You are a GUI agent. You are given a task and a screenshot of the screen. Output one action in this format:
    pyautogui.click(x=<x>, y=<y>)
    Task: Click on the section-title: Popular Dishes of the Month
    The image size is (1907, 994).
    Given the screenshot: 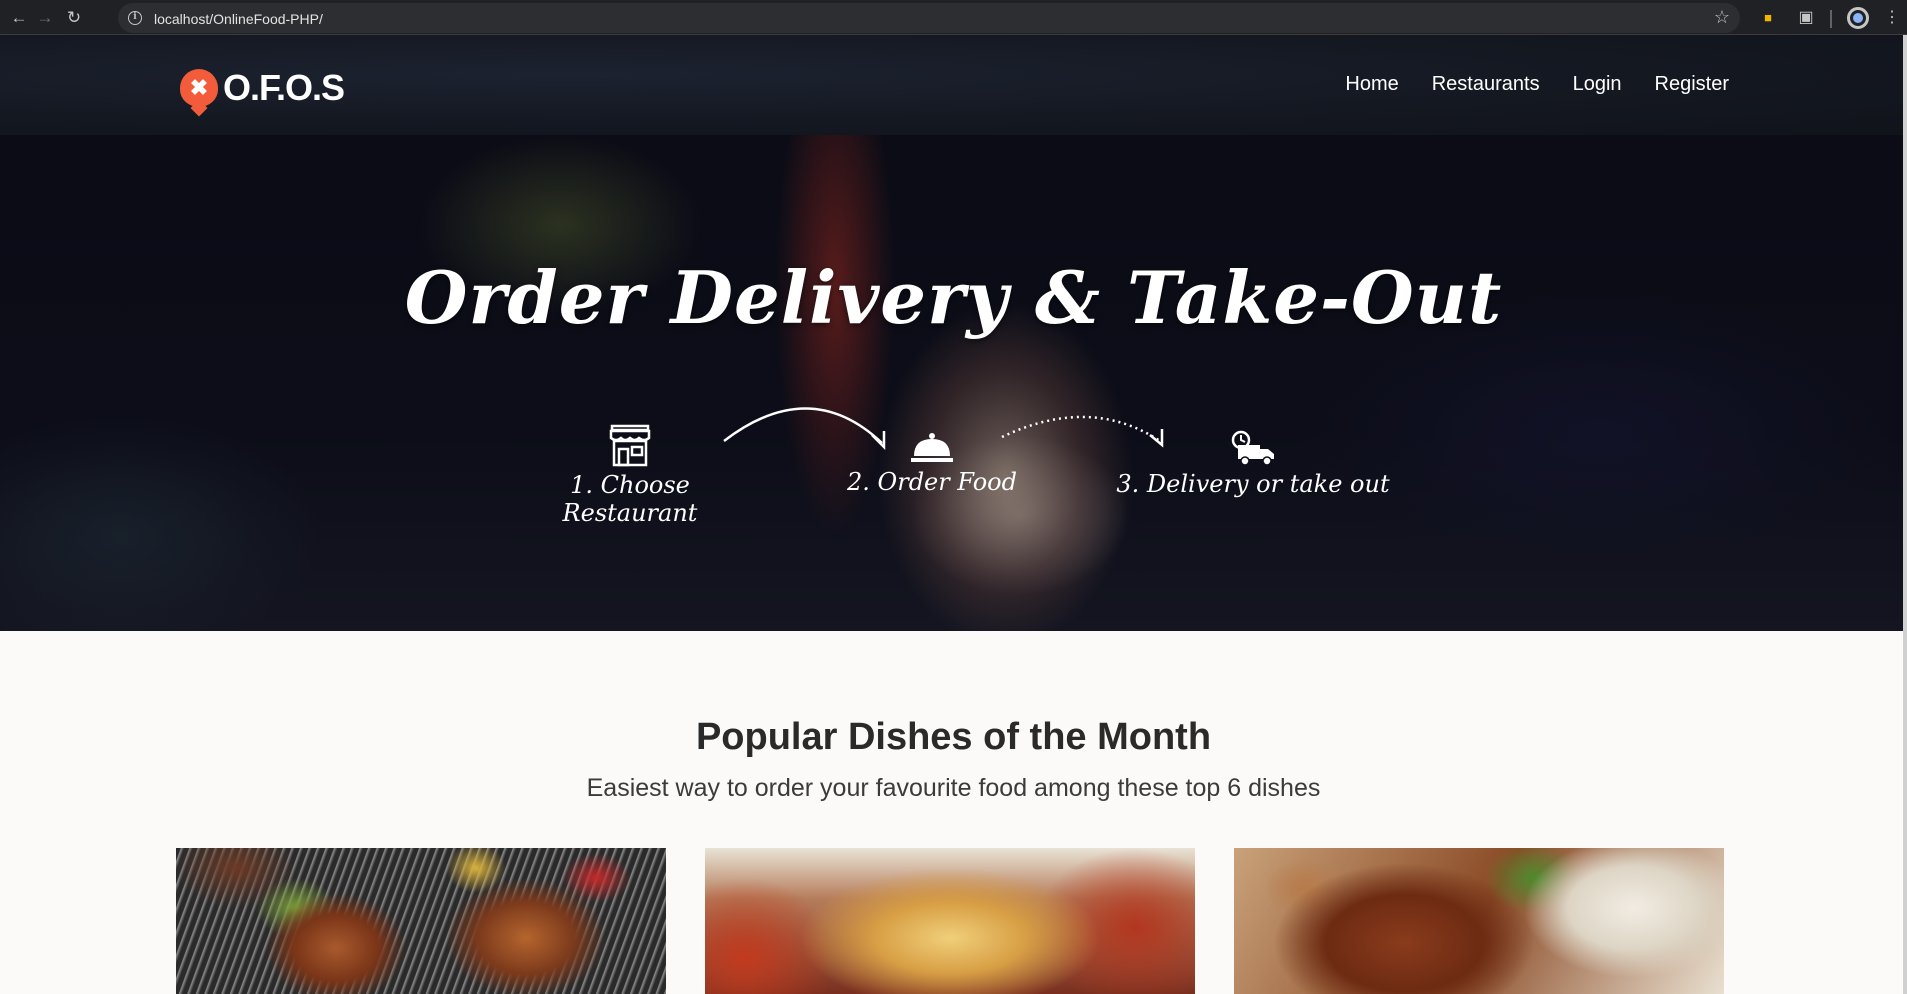 What is the action you would take?
    pyautogui.click(x=953, y=737)
    